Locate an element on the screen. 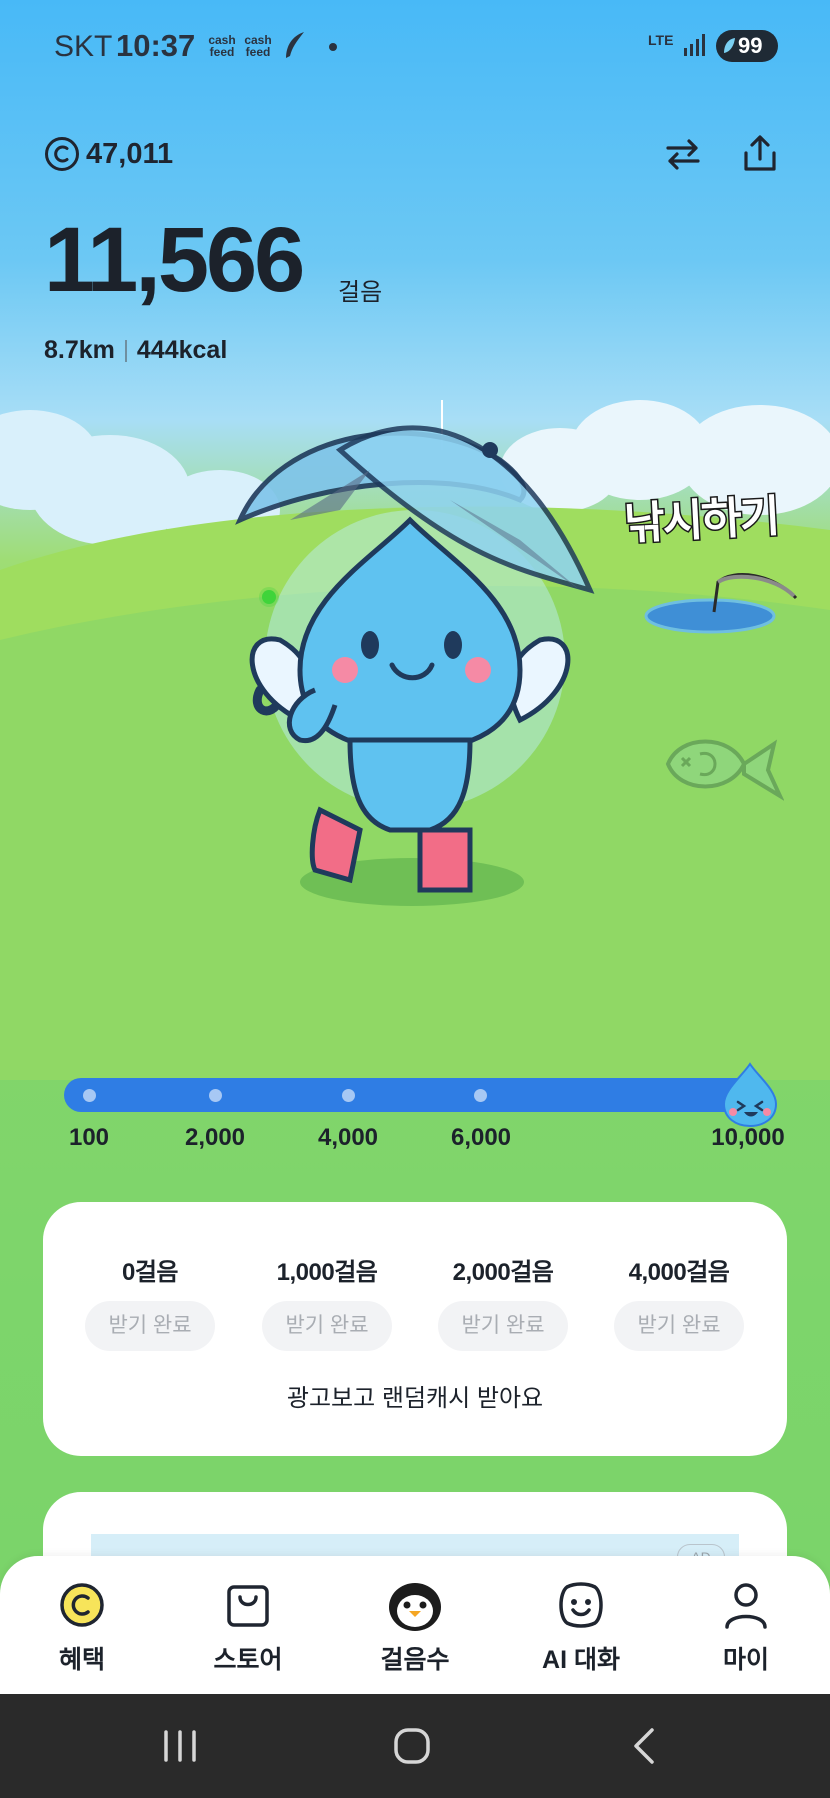 The image size is (830, 1798). nav-item-steps: 걸음수 is located at coordinates (415, 1627).